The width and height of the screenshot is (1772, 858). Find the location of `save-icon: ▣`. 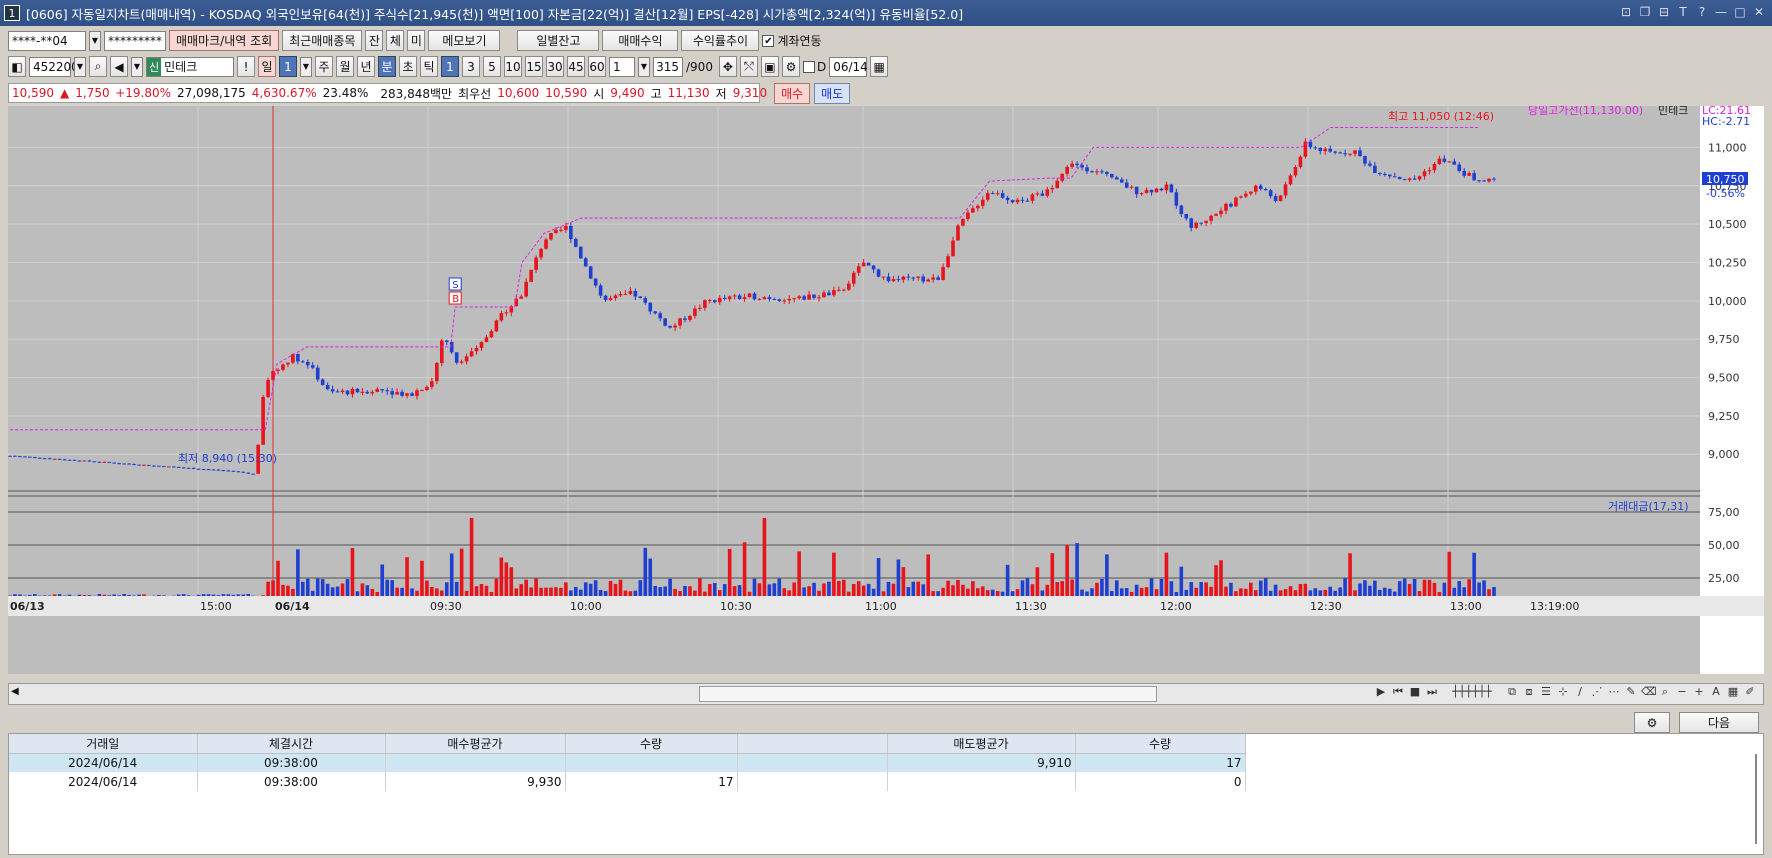

save-icon: ▣ is located at coordinates (769, 66).